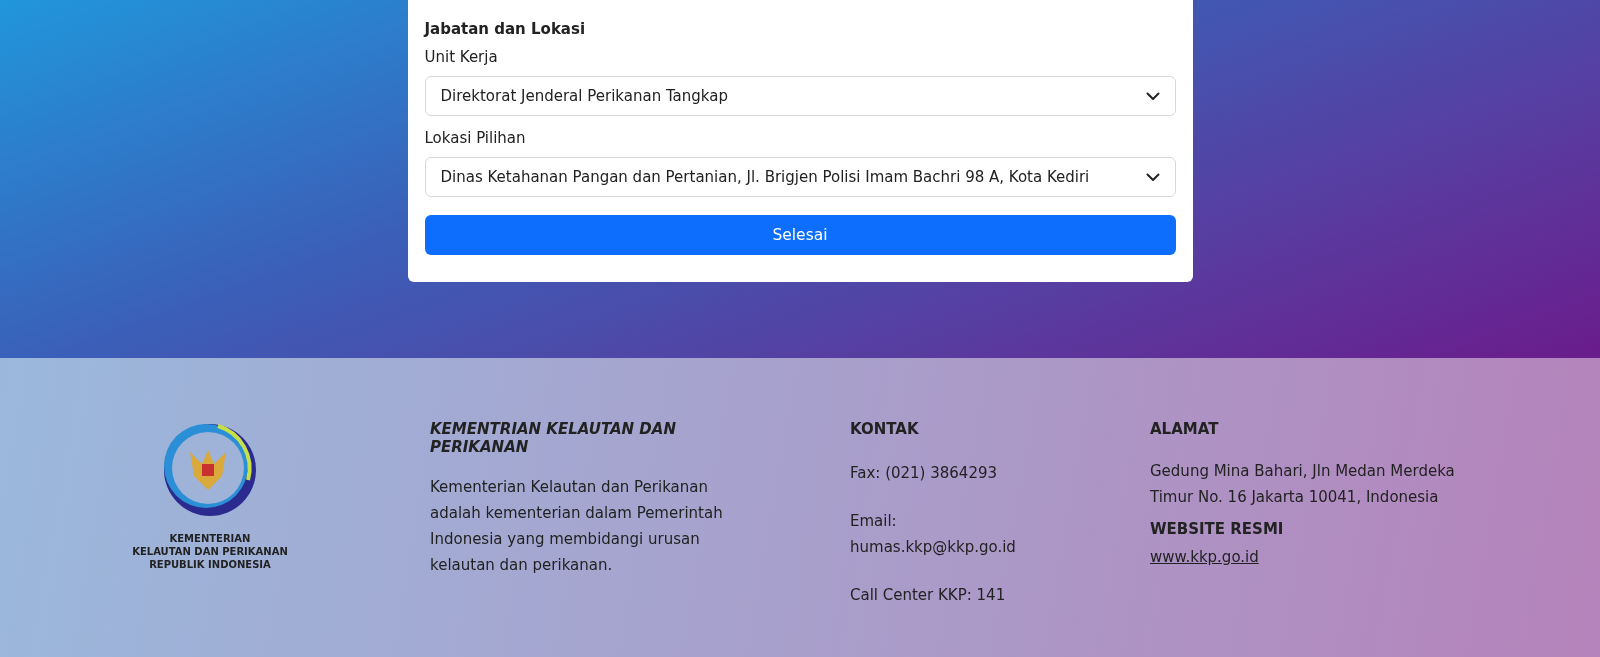 The width and height of the screenshot is (1600, 657). I want to click on contact-text: Fax: (021) 3864293, so click(924, 473).